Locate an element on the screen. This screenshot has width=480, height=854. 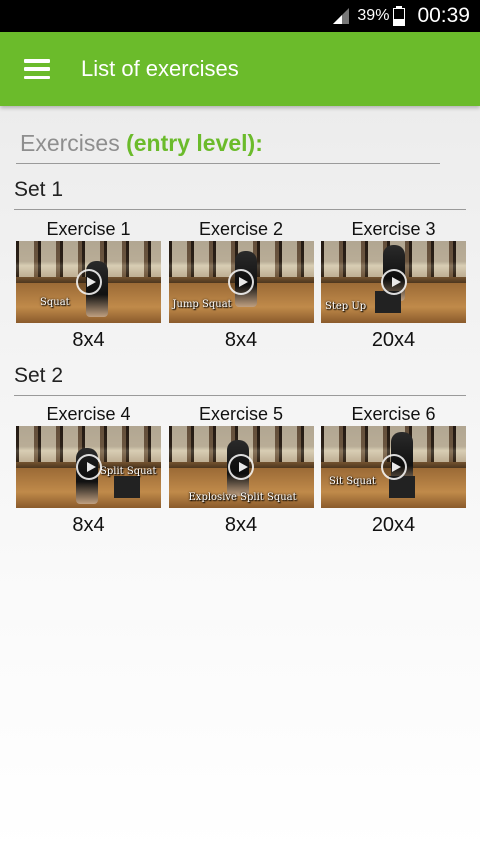
video-label: Squat is located at coordinates (55, 302).